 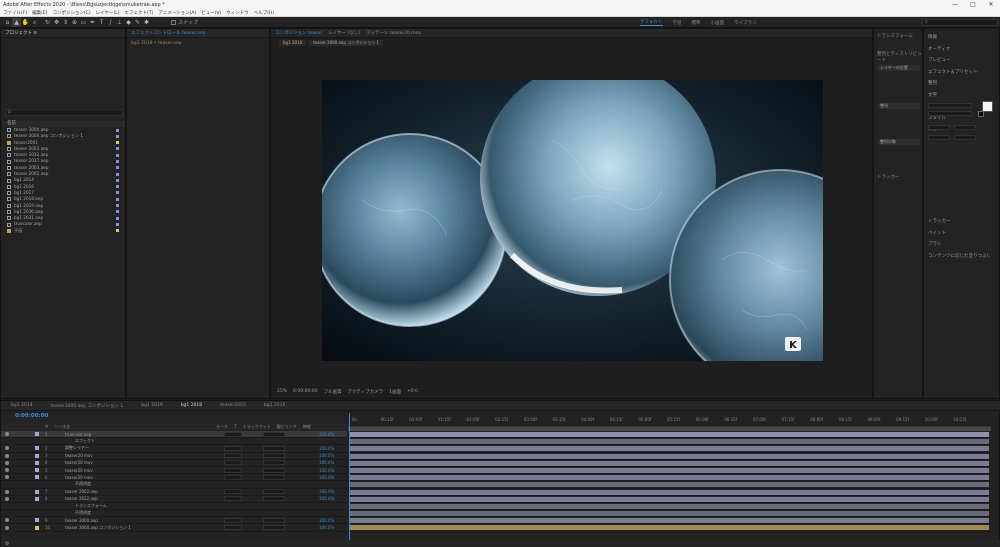 What do you see at coordinates (274, 405) in the screenshot?
I see `timeline-tab: bg1 2016` at bounding box center [274, 405].